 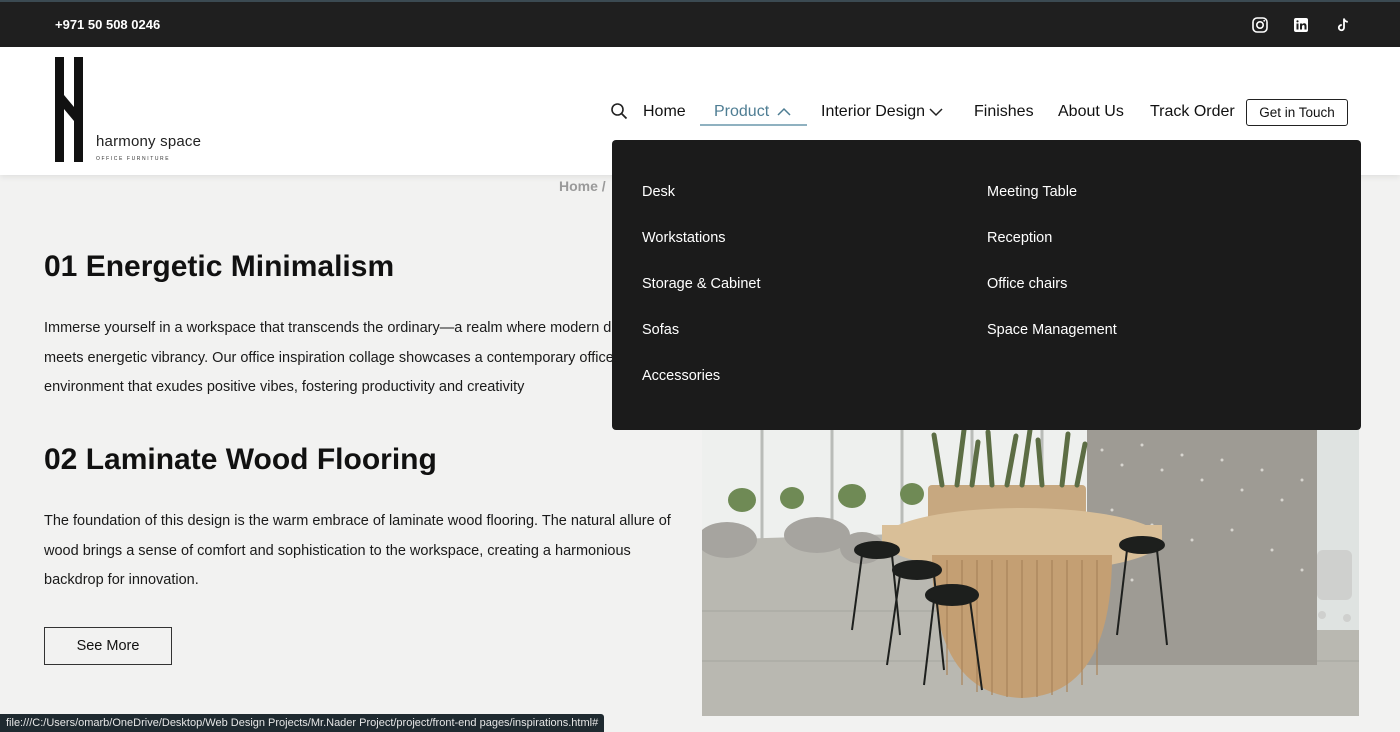 What do you see at coordinates (1052, 330) in the screenshot?
I see `menu-item-space-management: Space Management` at bounding box center [1052, 330].